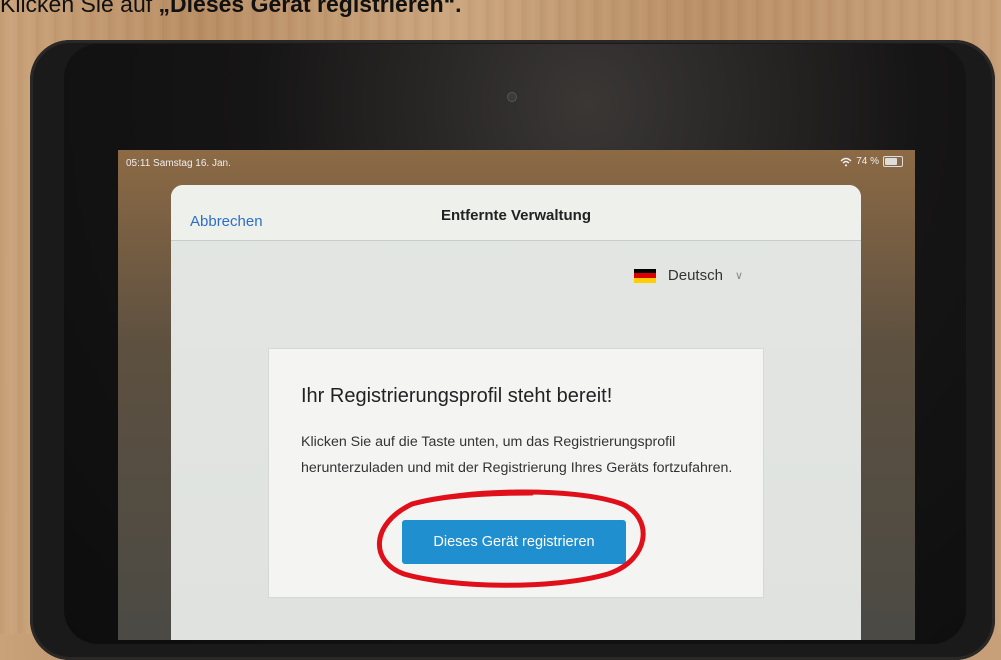 The image size is (1001, 660). What do you see at coordinates (644, 280) in the screenshot?
I see `flag-stripe-gold` at bounding box center [644, 280].